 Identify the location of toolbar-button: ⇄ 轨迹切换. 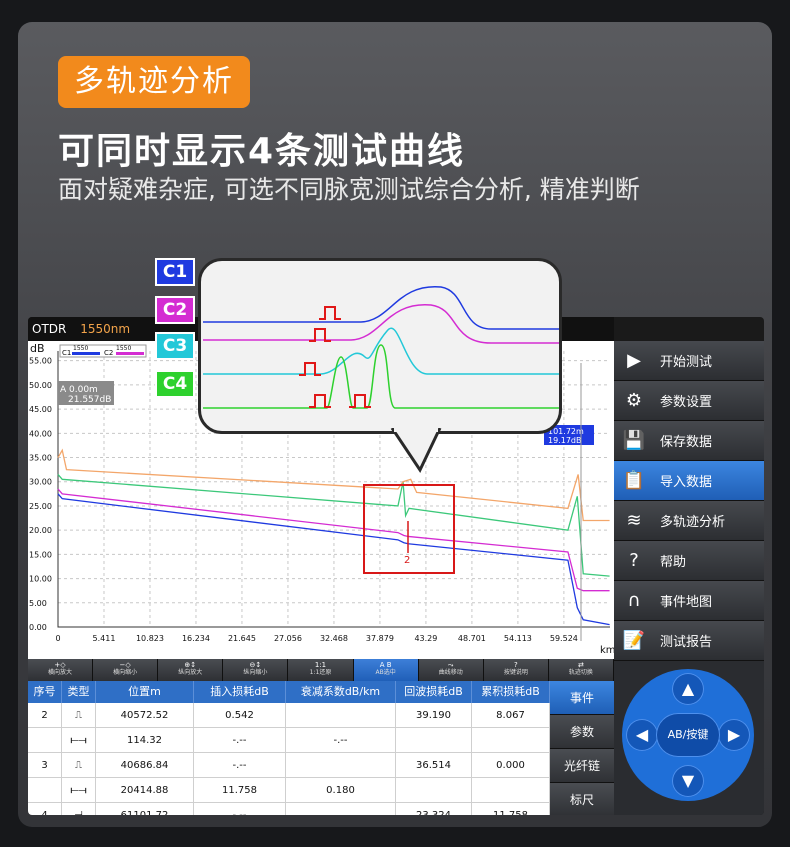
(581, 670).